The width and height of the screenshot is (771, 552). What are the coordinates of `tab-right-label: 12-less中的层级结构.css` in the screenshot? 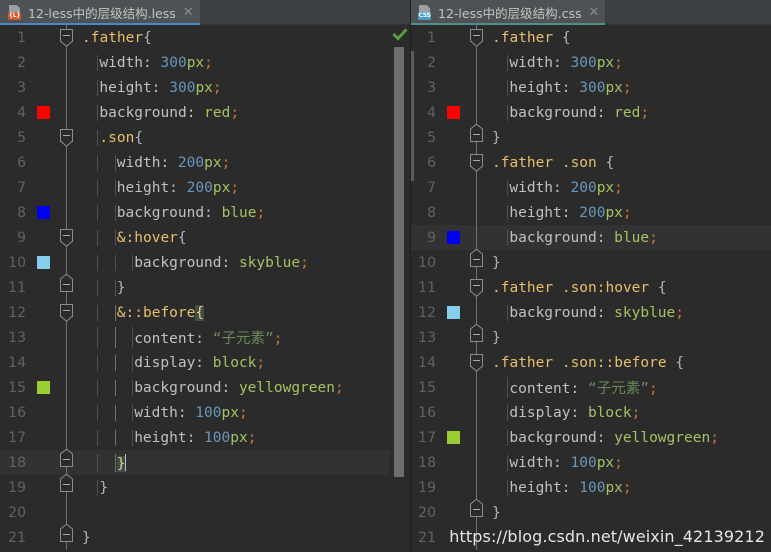 It's located at (510, 13).